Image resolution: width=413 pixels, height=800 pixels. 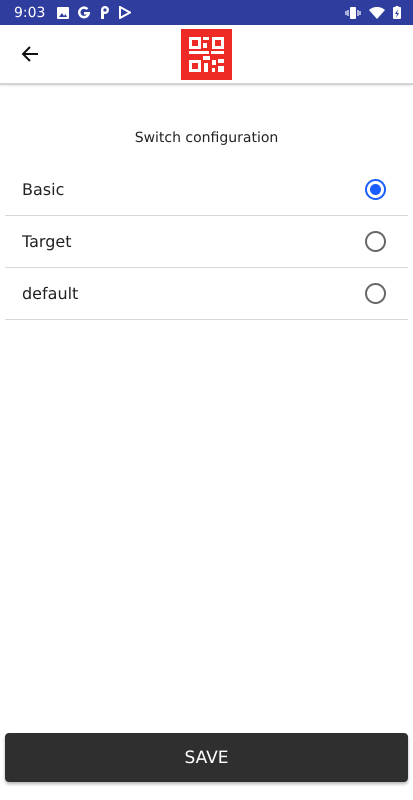 What do you see at coordinates (206, 242) in the screenshot?
I see `option-row: Target` at bounding box center [206, 242].